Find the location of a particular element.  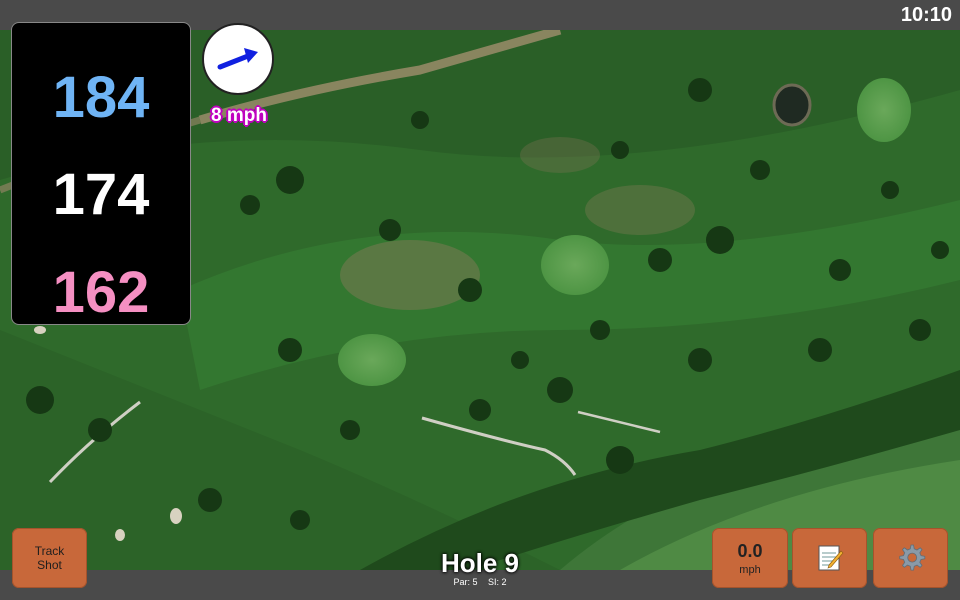

gear-icon is located at coordinates (911, 557).